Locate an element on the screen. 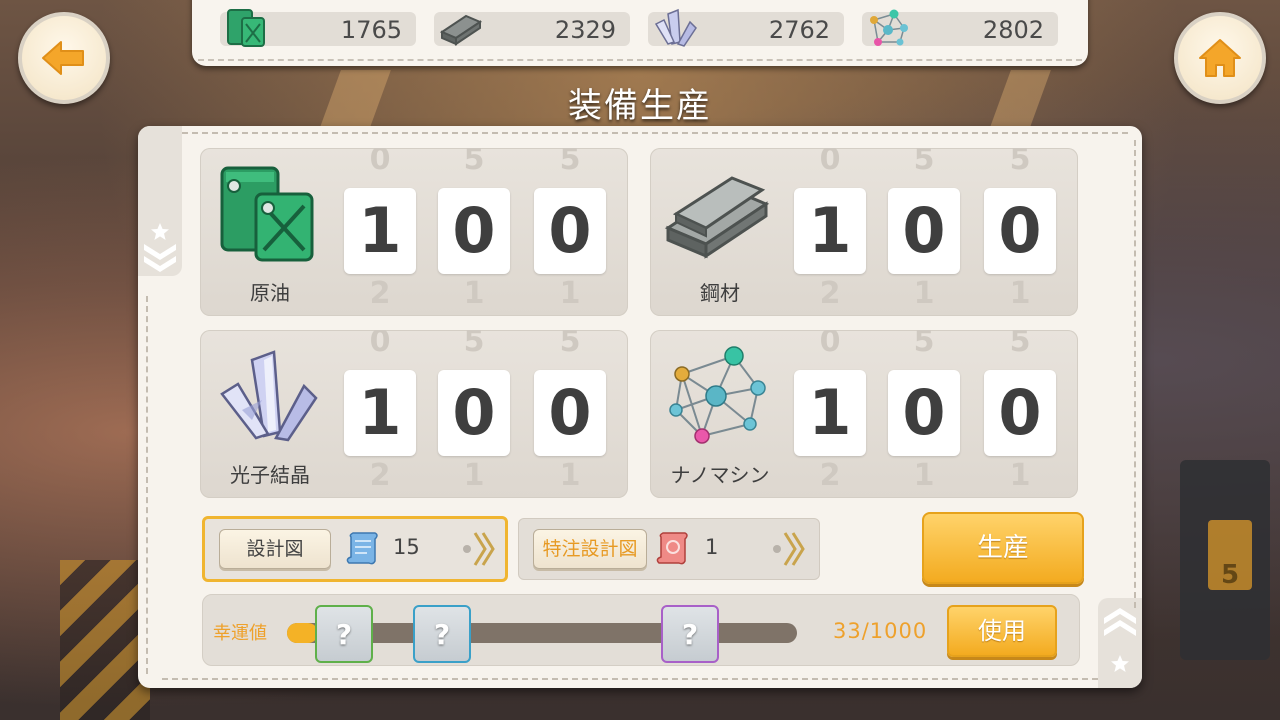 This screenshot has height=720, width=1280. luck-row: 幸運値 ? ? ? 33/1000 使用 is located at coordinates (641, 630).